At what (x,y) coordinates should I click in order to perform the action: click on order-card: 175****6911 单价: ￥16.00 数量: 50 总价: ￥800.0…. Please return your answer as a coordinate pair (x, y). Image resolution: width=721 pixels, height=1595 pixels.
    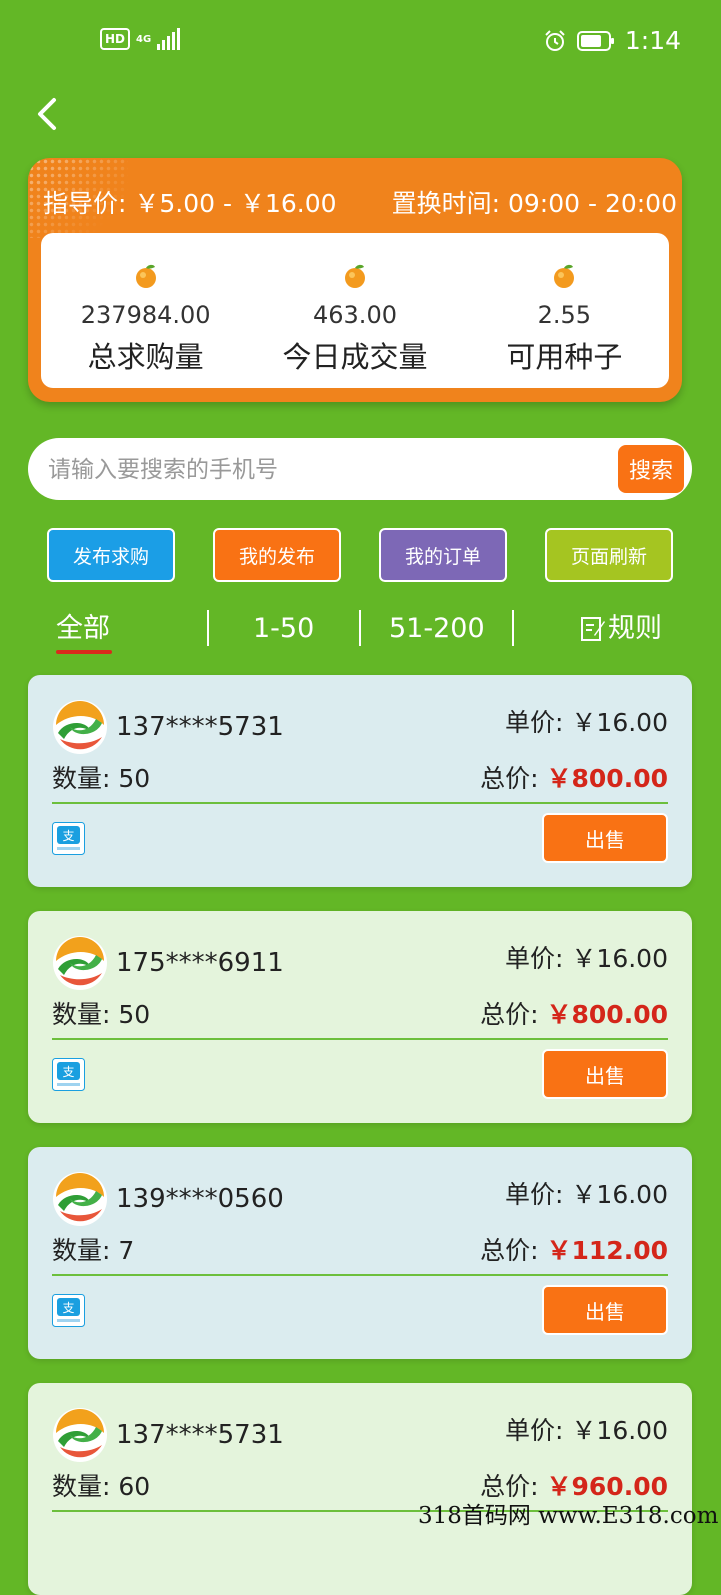
    Looking at the image, I should click on (360, 1017).